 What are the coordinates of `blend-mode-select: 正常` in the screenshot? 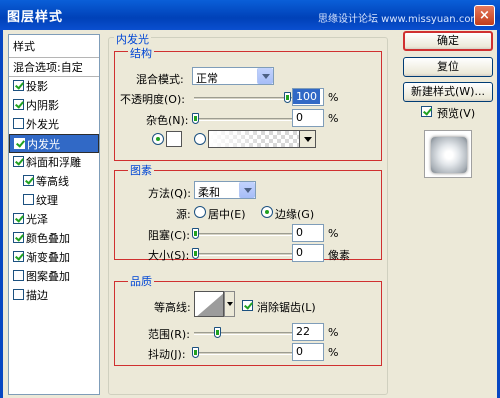 It's located at (233, 76).